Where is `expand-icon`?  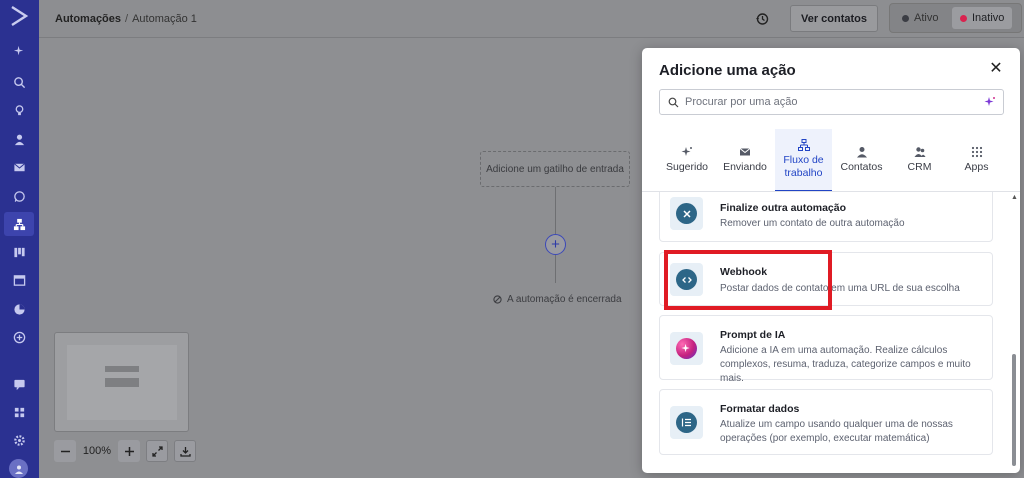
expand-icon is located at coordinates (157, 451).